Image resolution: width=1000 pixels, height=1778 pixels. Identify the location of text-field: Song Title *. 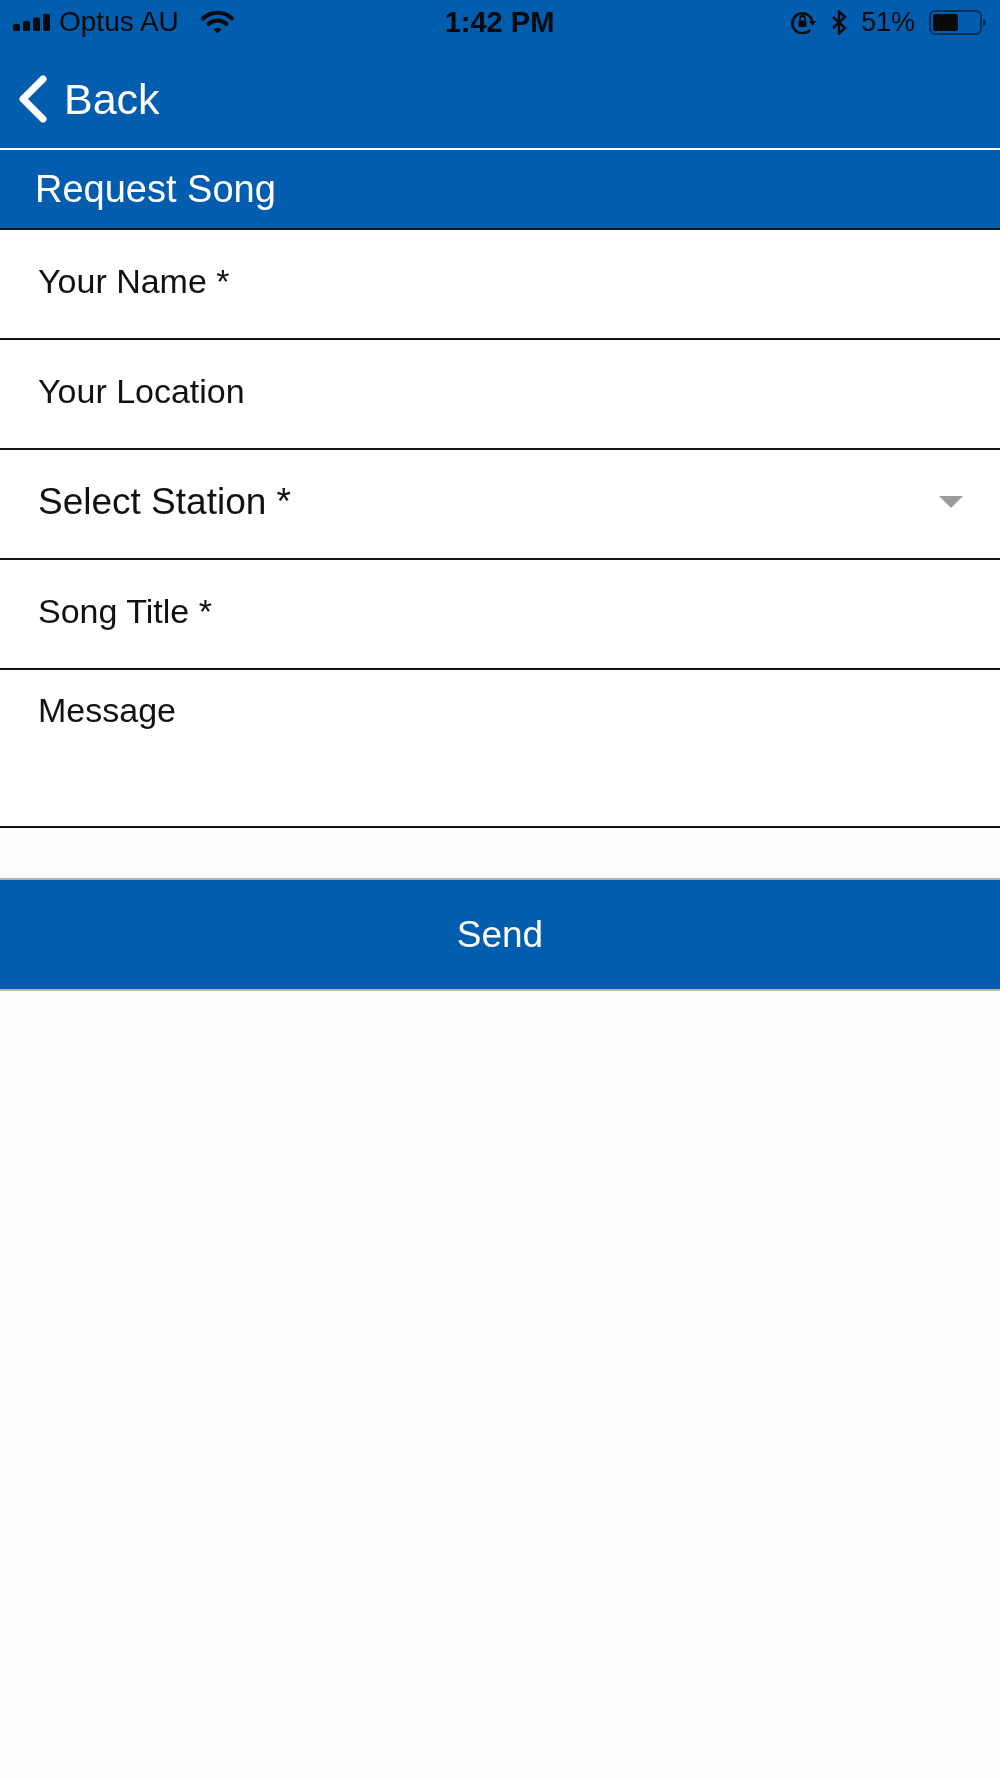
(500, 614).